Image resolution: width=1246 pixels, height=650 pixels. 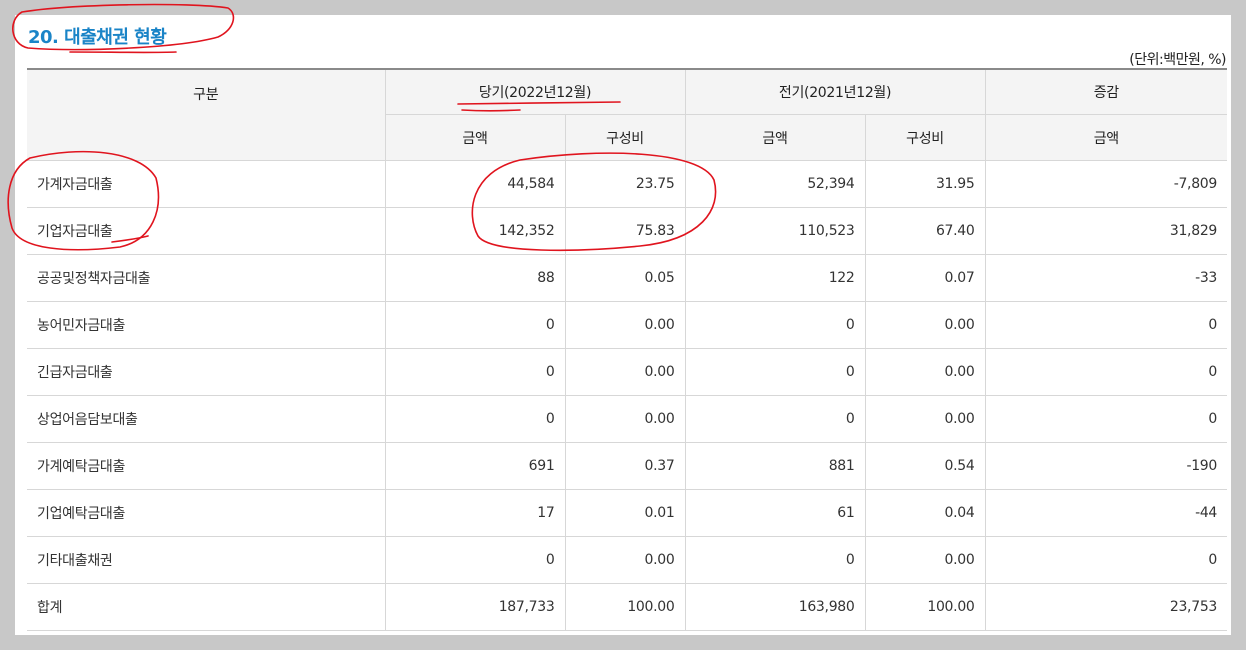 I want to click on table-row: 공공및정책자금대출 88 0.05 122 0.07 -33, so click(x=627, y=278).